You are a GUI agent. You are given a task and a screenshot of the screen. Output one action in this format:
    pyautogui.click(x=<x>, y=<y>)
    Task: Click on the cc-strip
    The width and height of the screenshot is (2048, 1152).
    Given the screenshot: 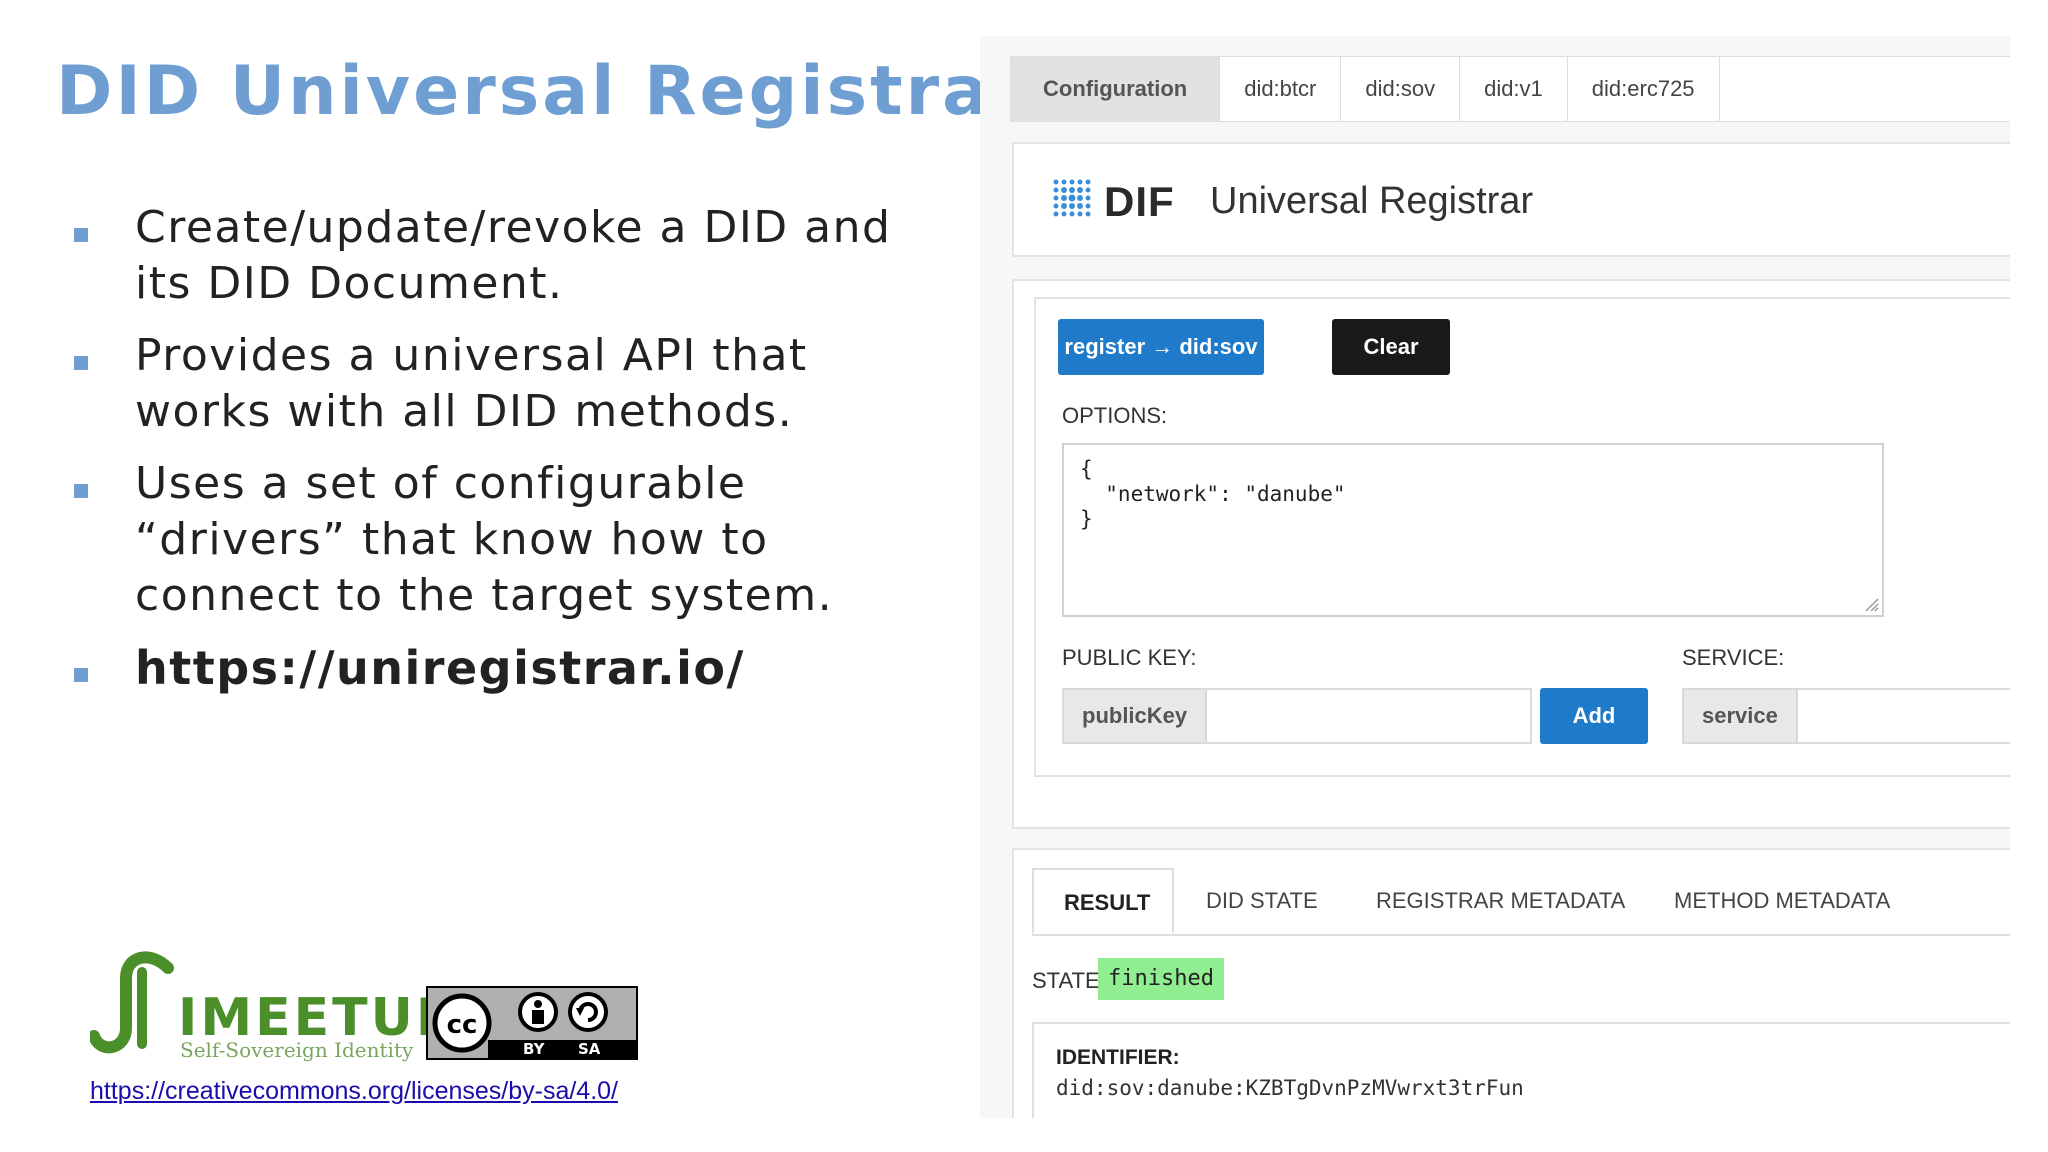 What is the action you would take?
    pyautogui.click(x=562, y=1049)
    